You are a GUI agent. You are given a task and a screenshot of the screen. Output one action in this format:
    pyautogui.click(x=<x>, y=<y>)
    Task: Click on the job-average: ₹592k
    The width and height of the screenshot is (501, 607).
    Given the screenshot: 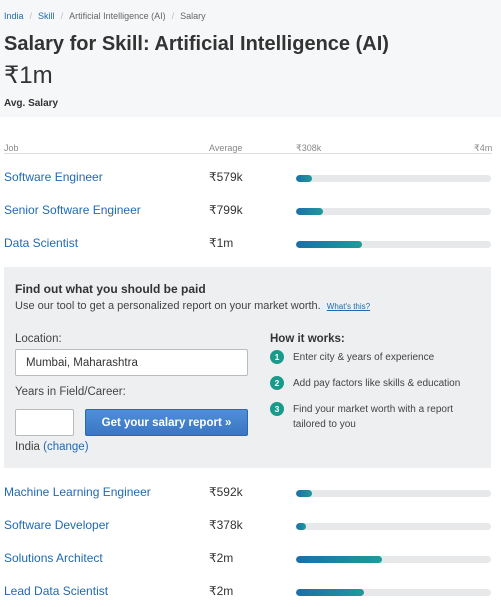 What is the action you would take?
    pyautogui.click(x=226, y=492)
    